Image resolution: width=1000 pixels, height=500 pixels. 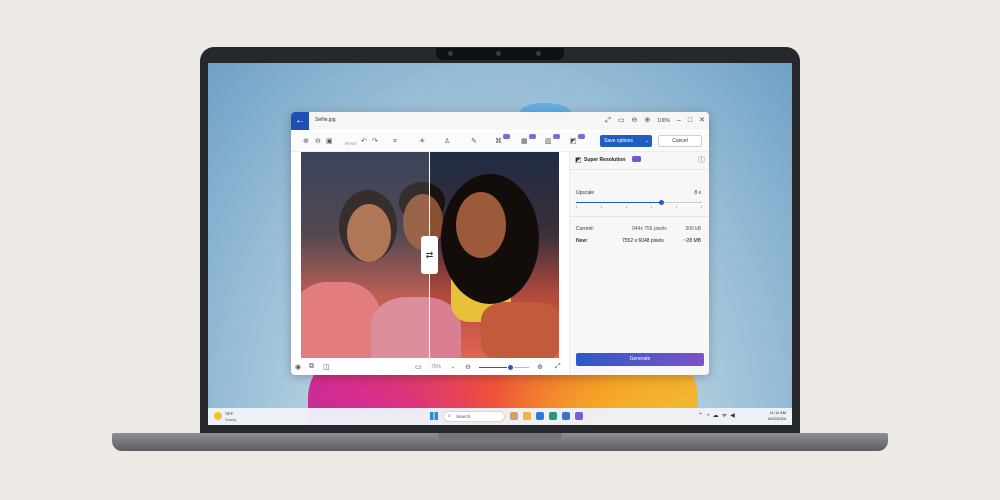 I want to click on weather-temperature: 78°F, so click(x=229, y=413).